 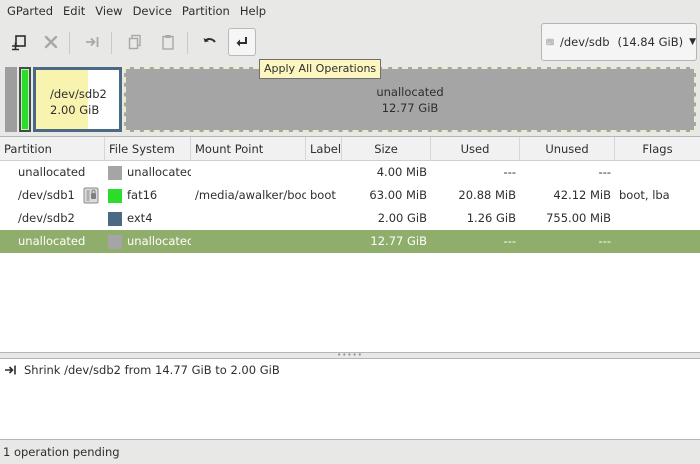 I want to click on undo-icon, so click(x=209, y=40).